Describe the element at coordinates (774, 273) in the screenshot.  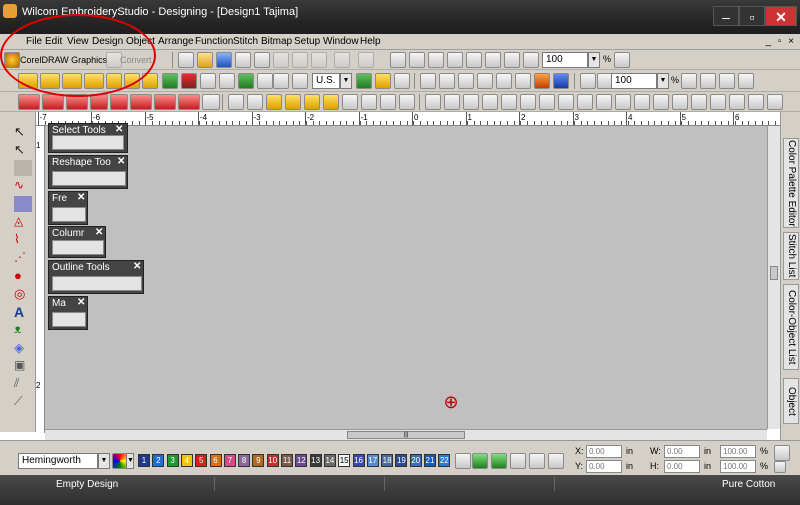
I see `vertical-scroll-thumb` at that location.